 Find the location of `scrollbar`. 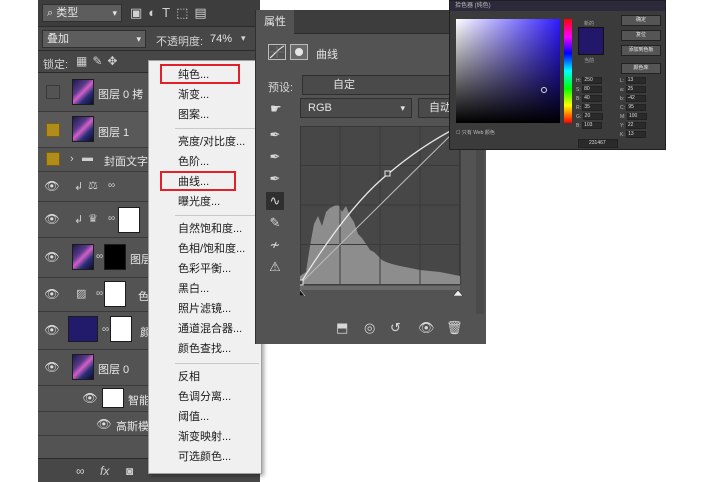

scrollbar is located at coordinates (480, 218).